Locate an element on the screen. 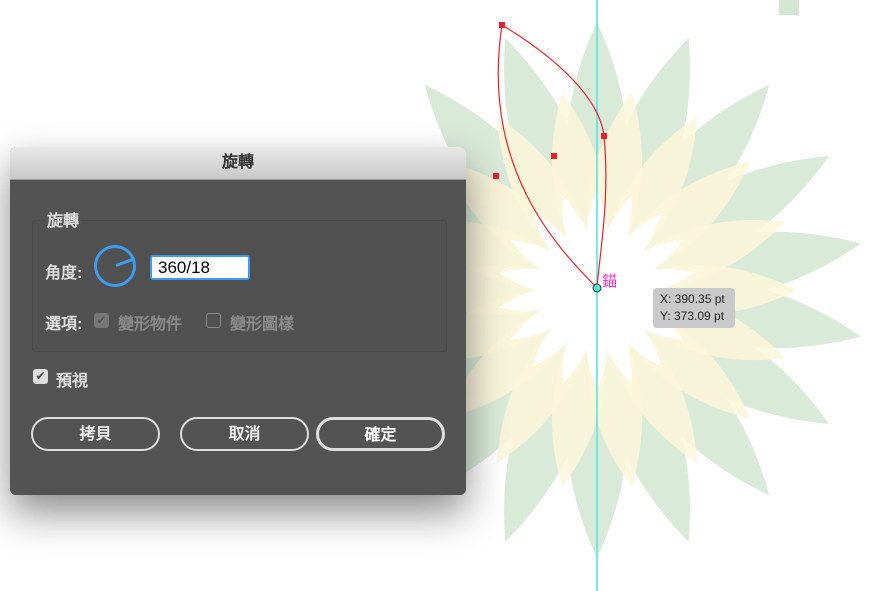  y-readout: Y: 373.09 pt is located at coordinates (692, 316).